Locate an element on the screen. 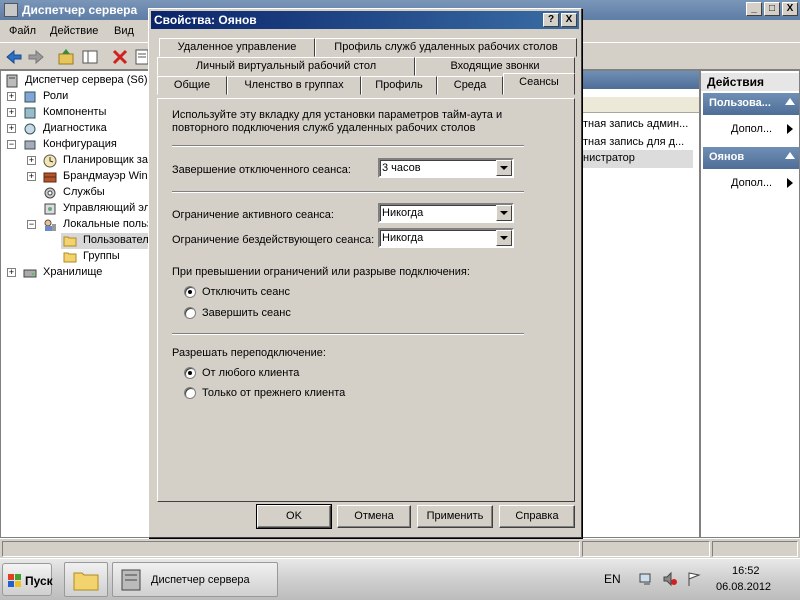  help-dialog-button: Справка is located at coordinates (537, 516).